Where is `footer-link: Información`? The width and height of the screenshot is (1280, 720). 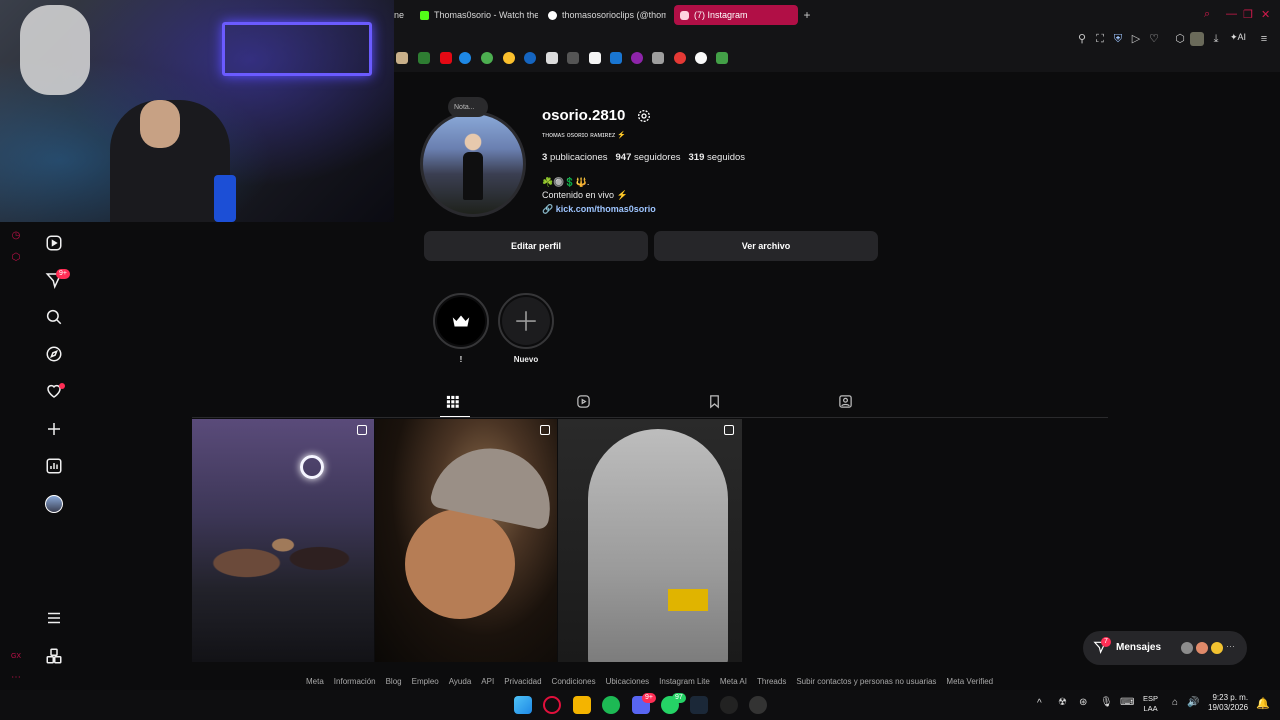 footer-link: Información is located at coordinates (355, 681).